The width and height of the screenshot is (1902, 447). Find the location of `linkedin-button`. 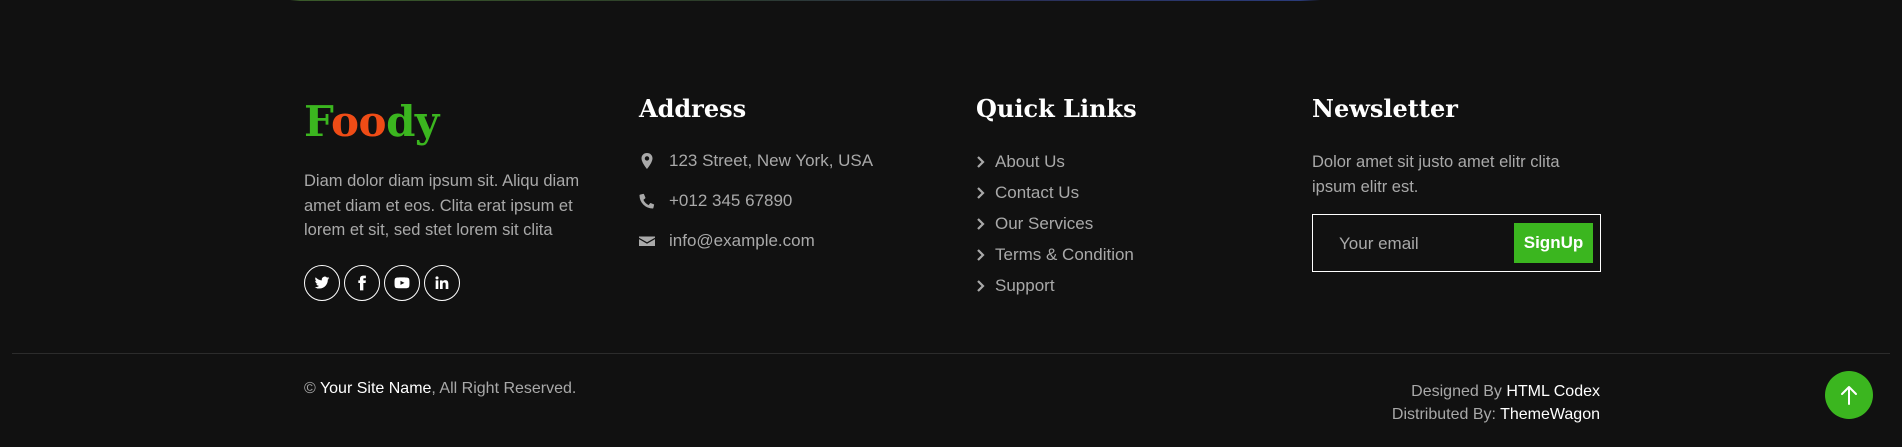

linkedin-button is located at coordinates (442, 283).